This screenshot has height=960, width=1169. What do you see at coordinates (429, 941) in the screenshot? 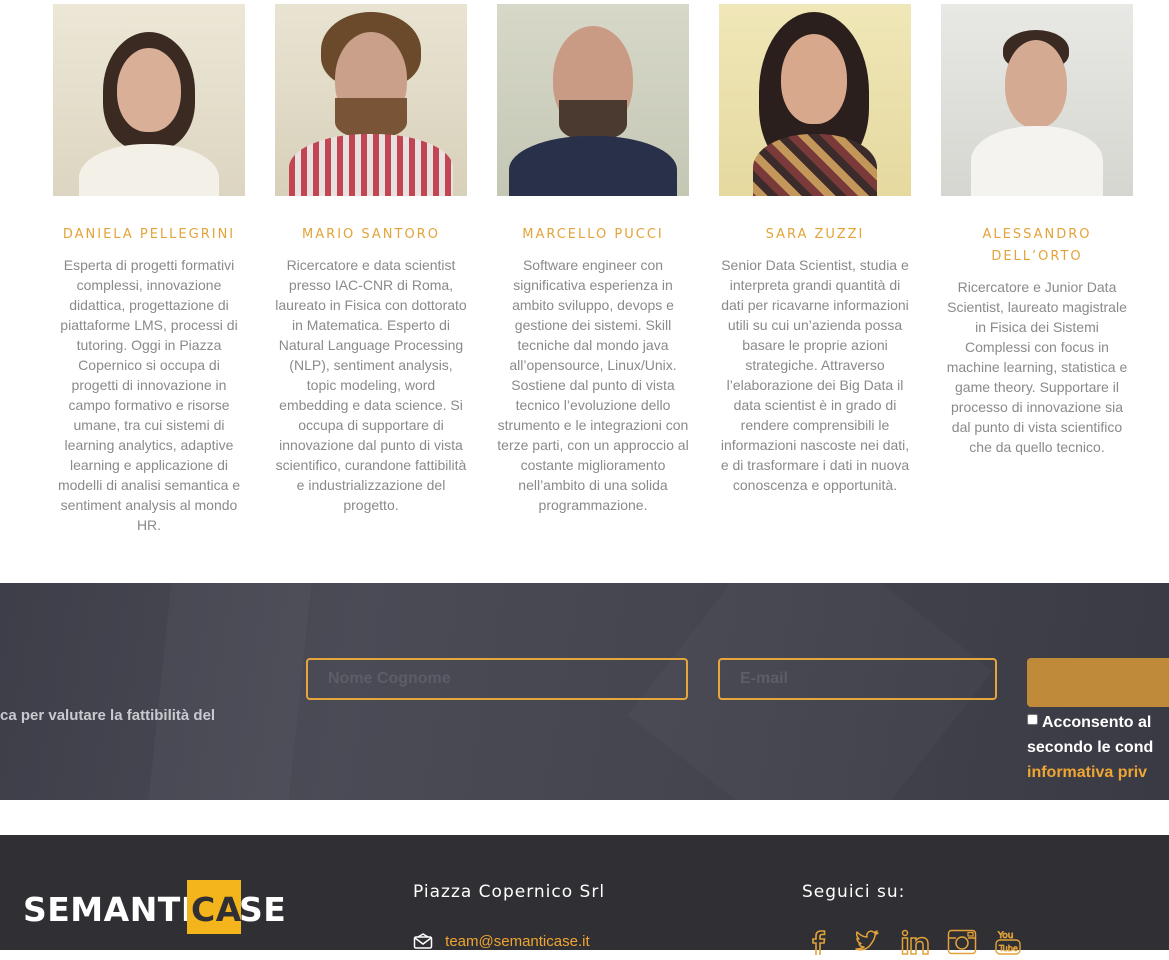
I see `envelope-icon` at bounding box center [429, 941].